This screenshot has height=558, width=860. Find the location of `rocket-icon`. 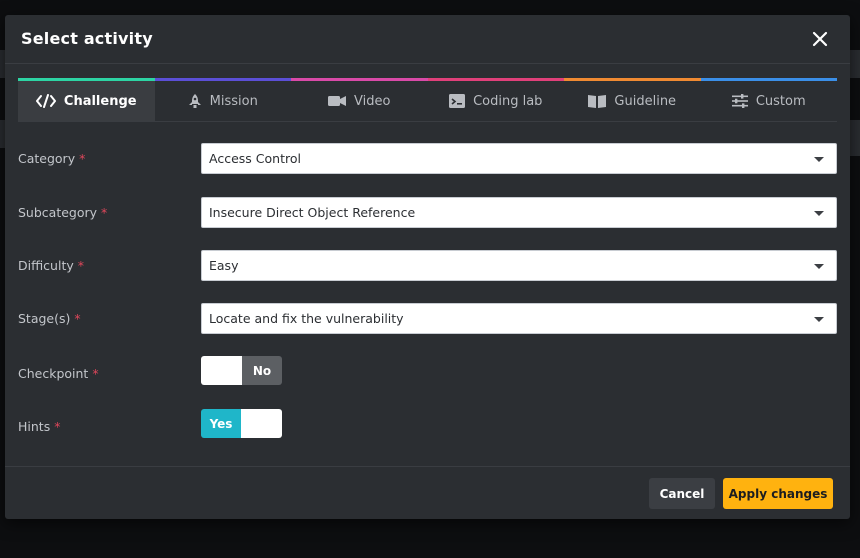

rocket-icon is located at coordinates (194, 101).